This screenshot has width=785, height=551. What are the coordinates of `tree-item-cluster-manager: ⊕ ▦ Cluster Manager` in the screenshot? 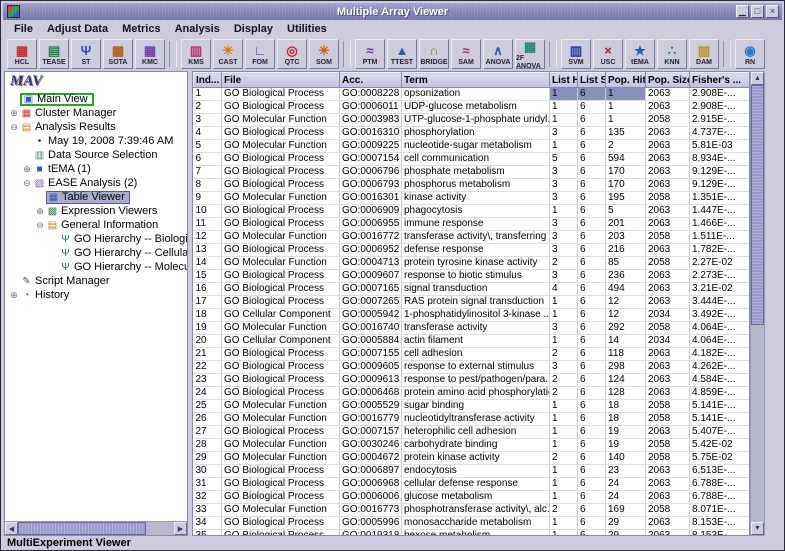 It's located at (96, 113).